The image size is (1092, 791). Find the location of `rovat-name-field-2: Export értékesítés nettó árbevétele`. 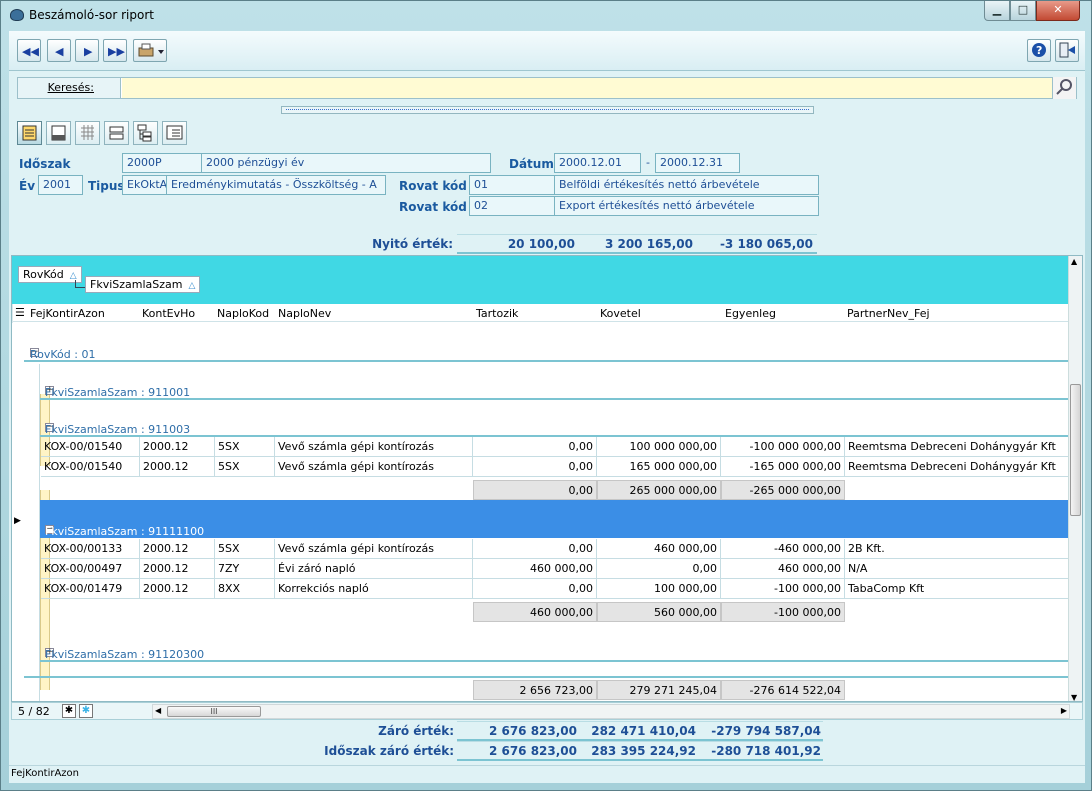

rovat-name-field-2: Export értékesítés nettó árbevétele is located at coordinates (686, 206).